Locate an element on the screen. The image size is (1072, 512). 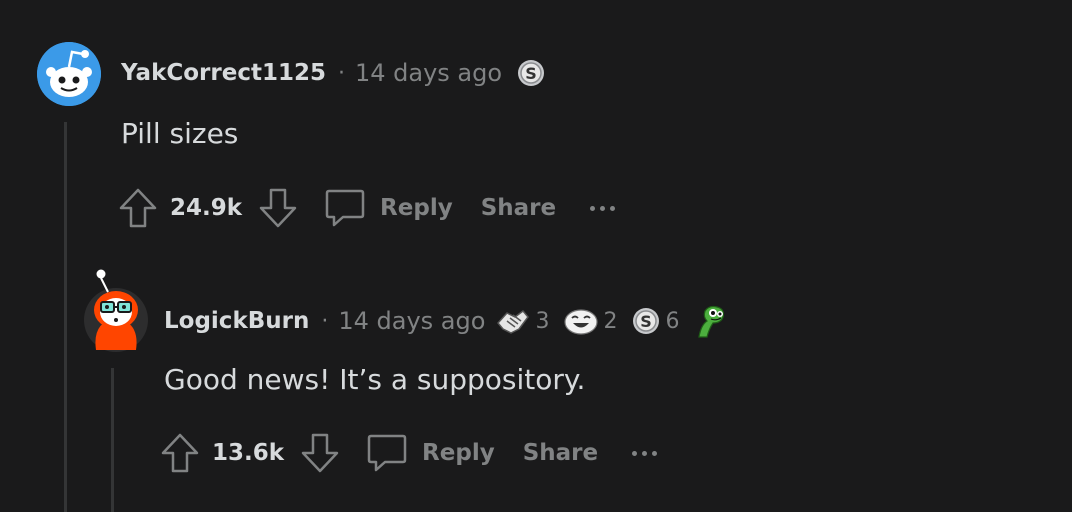
award-silver: S 6 is located at coordinates (655, 321).